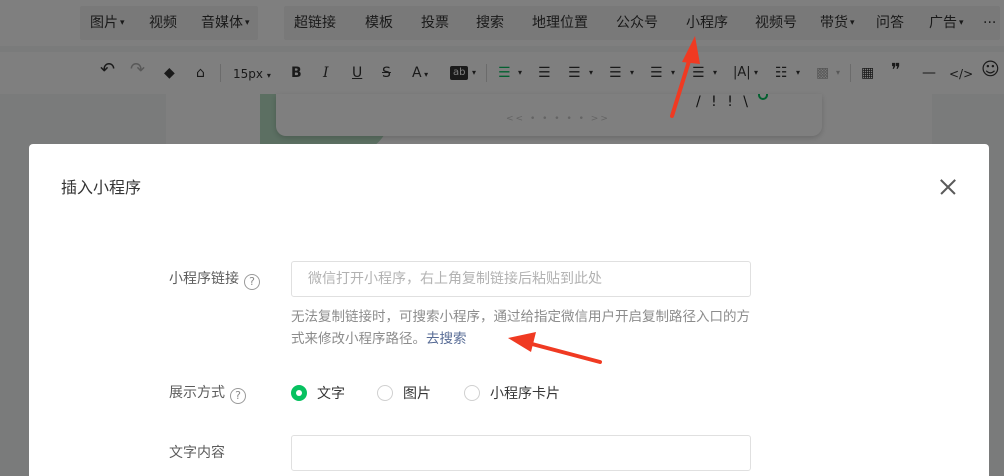 The width and height of the screenshot is (1004, 476). Describe the element at coordinates (207, 393) in the screenshot. I see `display-mode-label: 展示方式?` at that location.